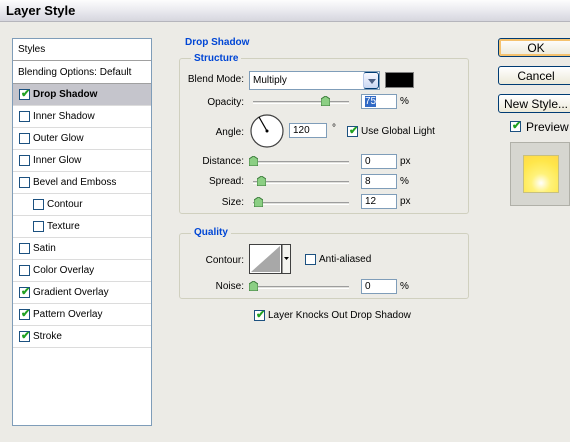 The image size is (570, 442). What do you see at coordinates (65, 94) in the screenshot?
I see `style-item-label: Drop Shadow` at bounding box center [65, 94].